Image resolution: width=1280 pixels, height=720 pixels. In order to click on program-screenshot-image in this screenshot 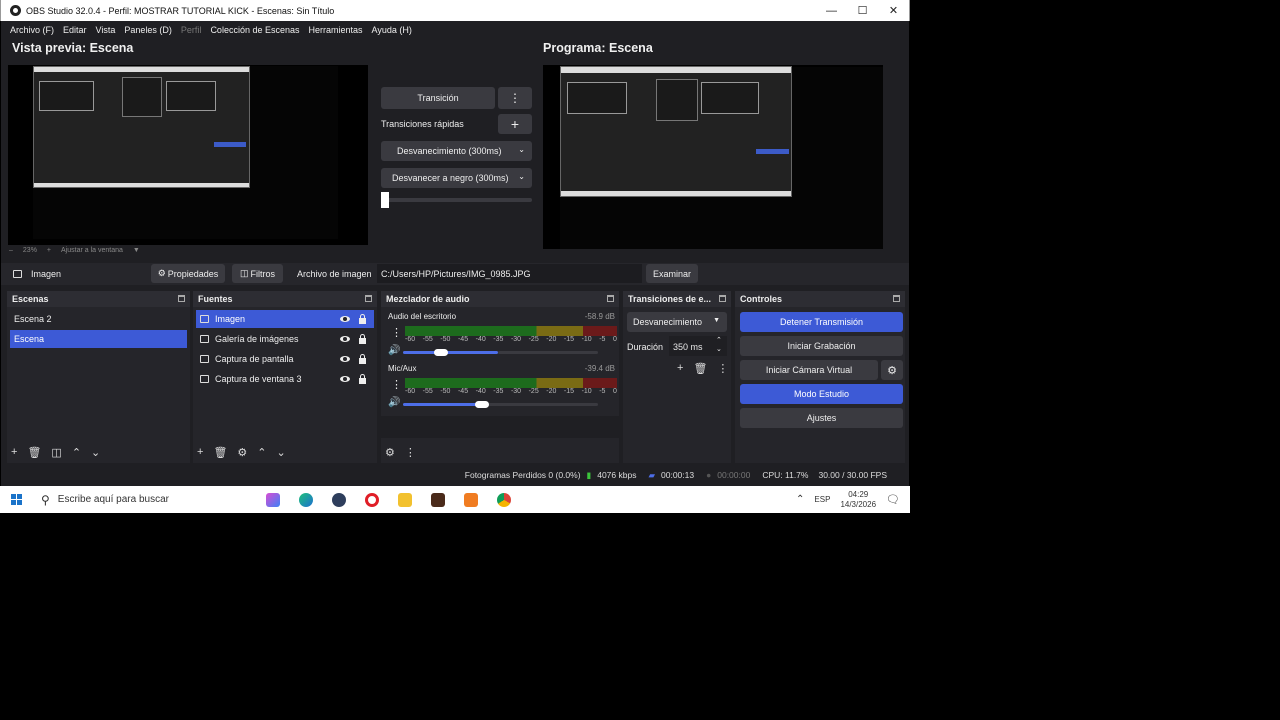, I will do `click(676, 131)`.